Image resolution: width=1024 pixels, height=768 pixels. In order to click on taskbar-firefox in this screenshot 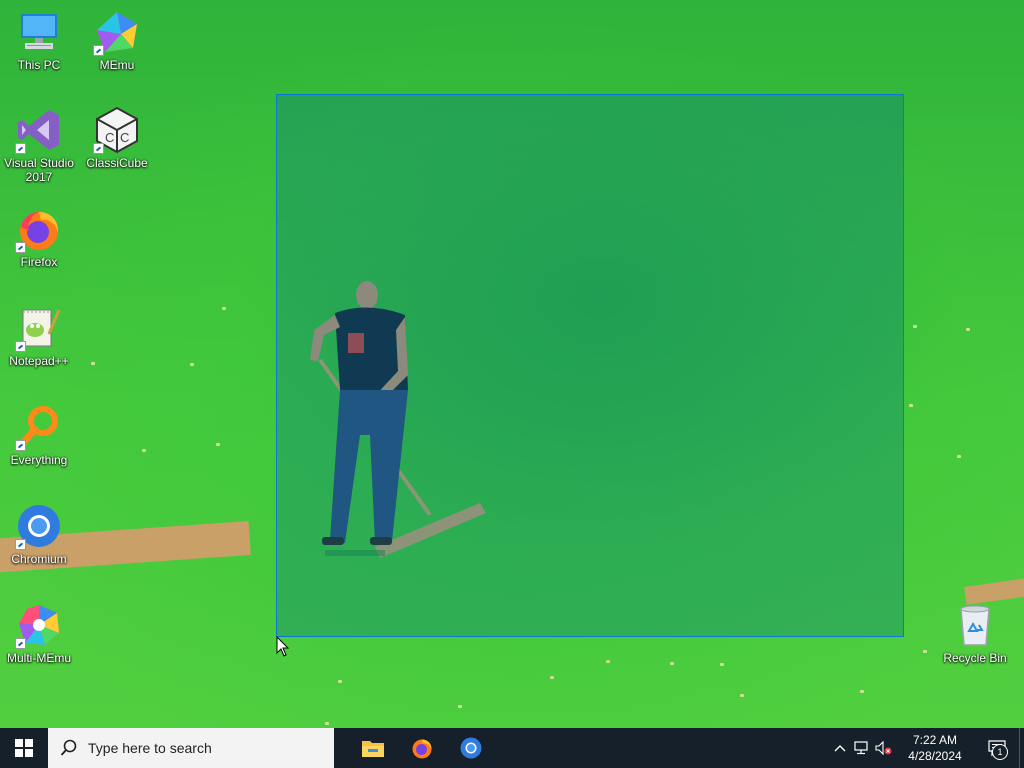, I will do `click(421, 748)`.